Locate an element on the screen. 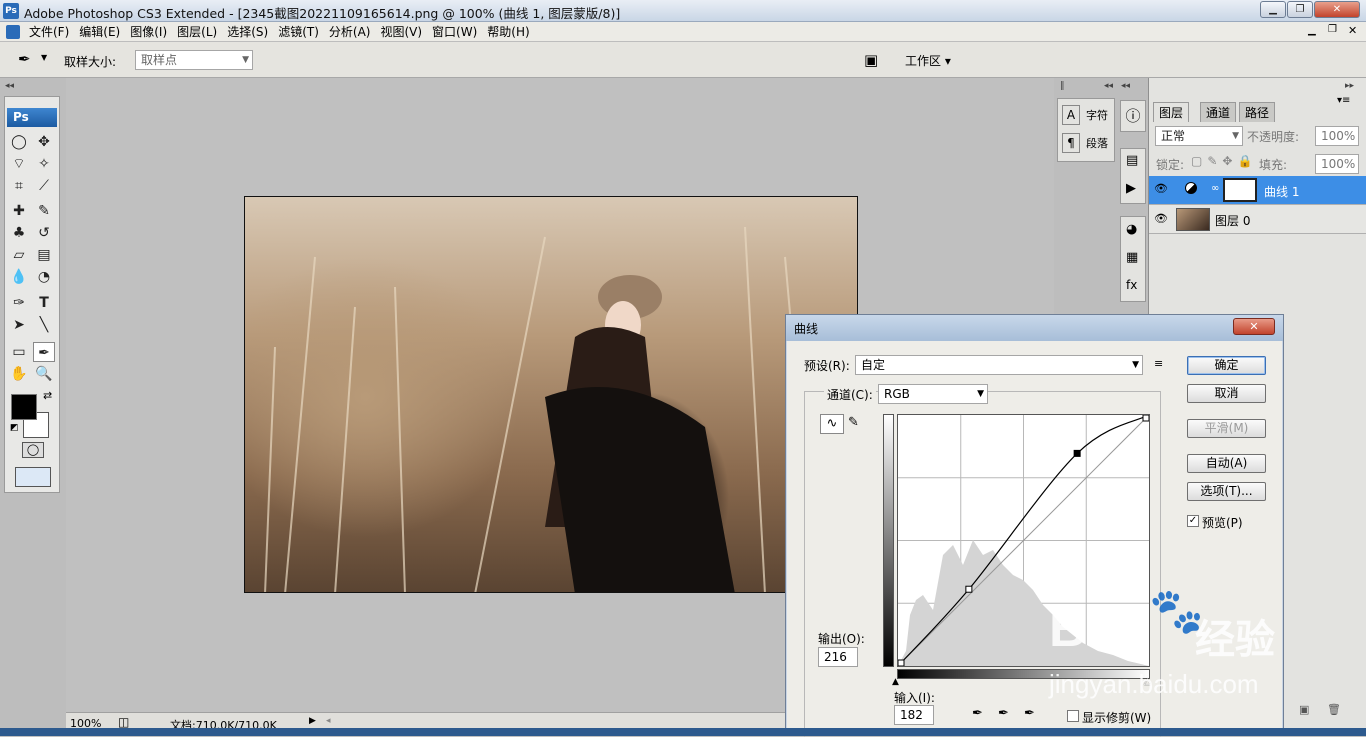 Image resolution: width=1366 pixels, height=737 pixels. layer-name: 曲线 1 is located at coordinates (1281, 191).